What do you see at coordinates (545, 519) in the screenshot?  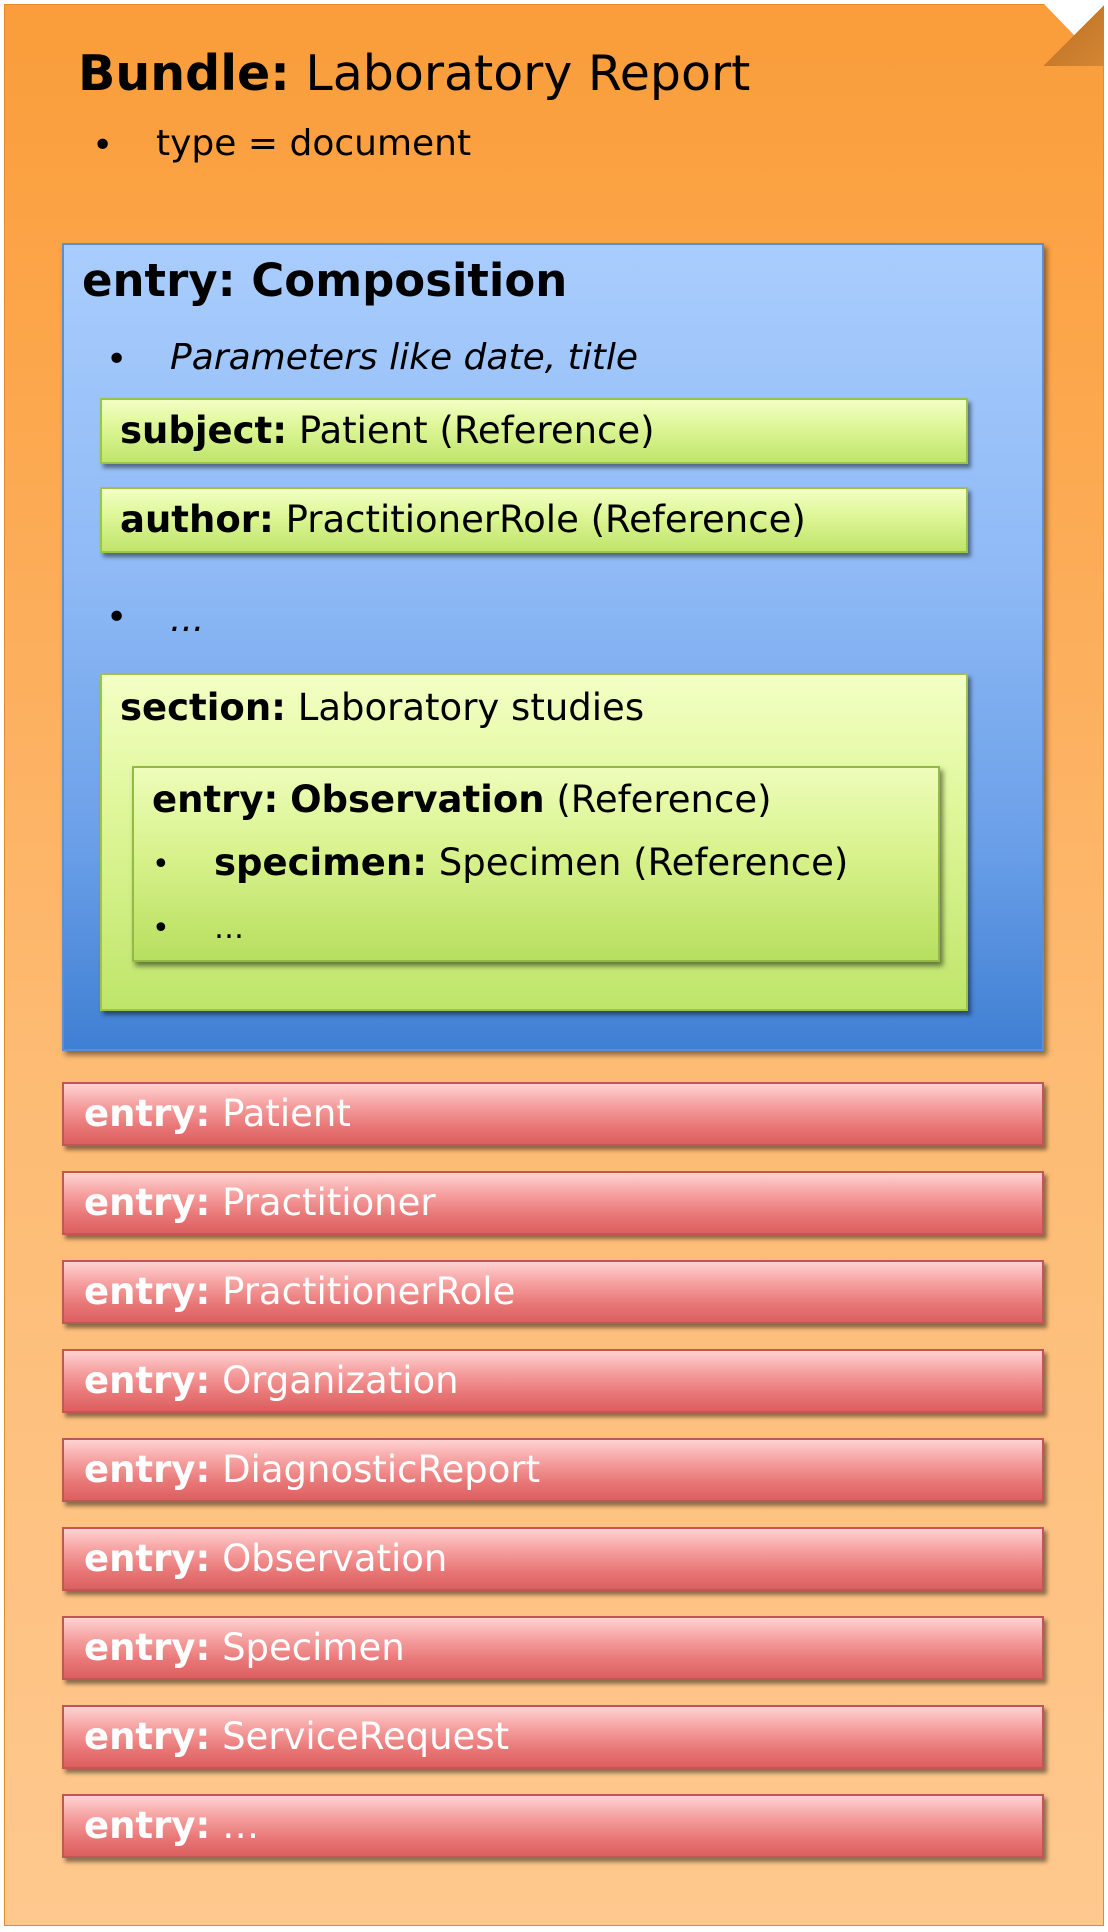 I see `author-value: PractitionerRole (Reference)` at bounding box center [545, 519].